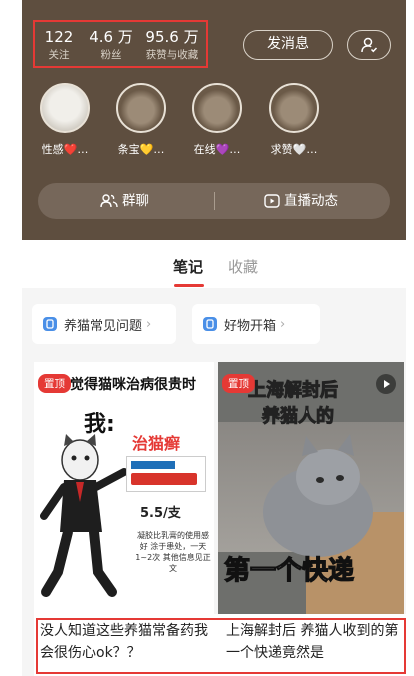 Image resolution: width=414 pixels, height=676 pixels. What do you see at coordinates (172, 55) in the screenshot?
I see `stat-label: 获赞与收藏` at bounding box center [172, 55].